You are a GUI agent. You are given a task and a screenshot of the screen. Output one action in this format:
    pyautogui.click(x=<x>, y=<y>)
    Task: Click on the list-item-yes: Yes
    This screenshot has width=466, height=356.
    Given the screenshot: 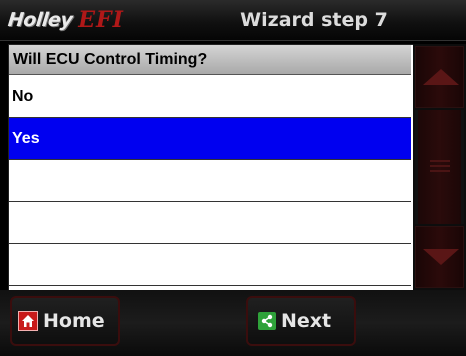 What is the action you would take?
    pyautogui.click(x=210, y=139)
    